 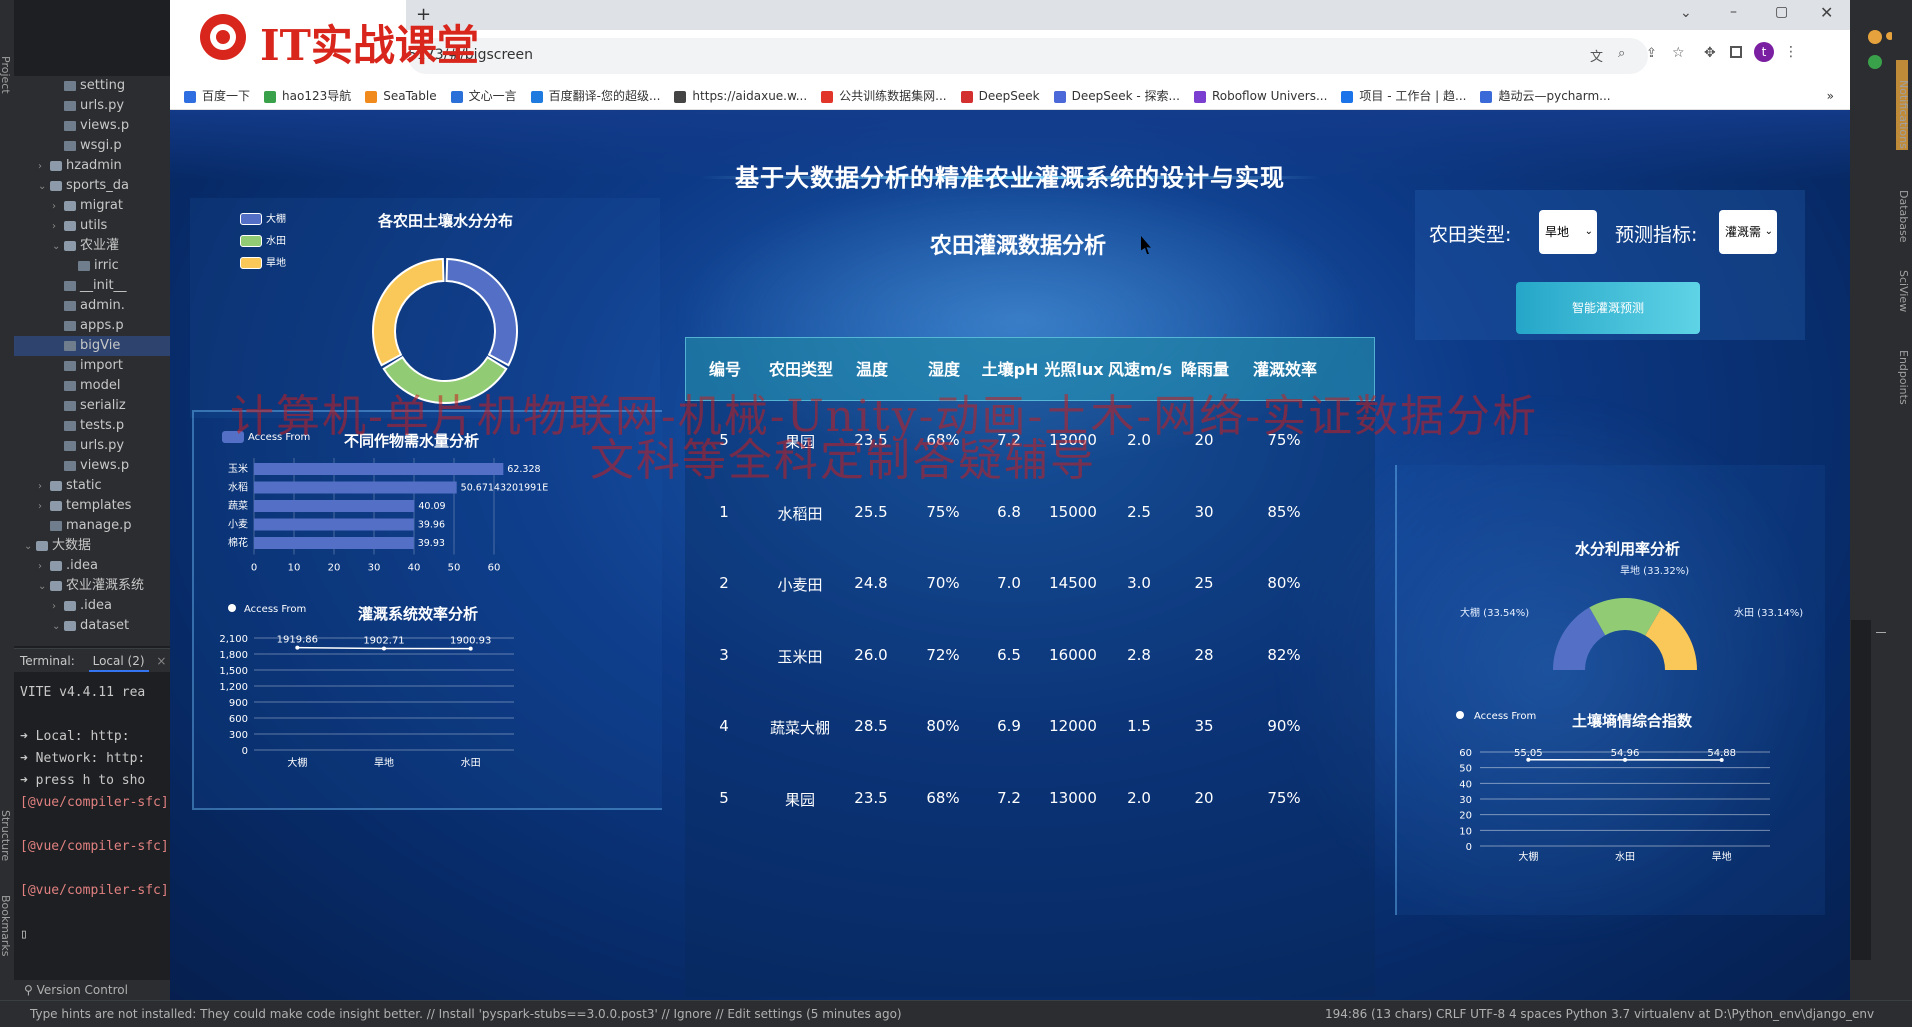 What do you see at coordinates (484, 96) in the screenshot?
I see `bookmark-item: 文心一言` at bounding box center [484, 96].